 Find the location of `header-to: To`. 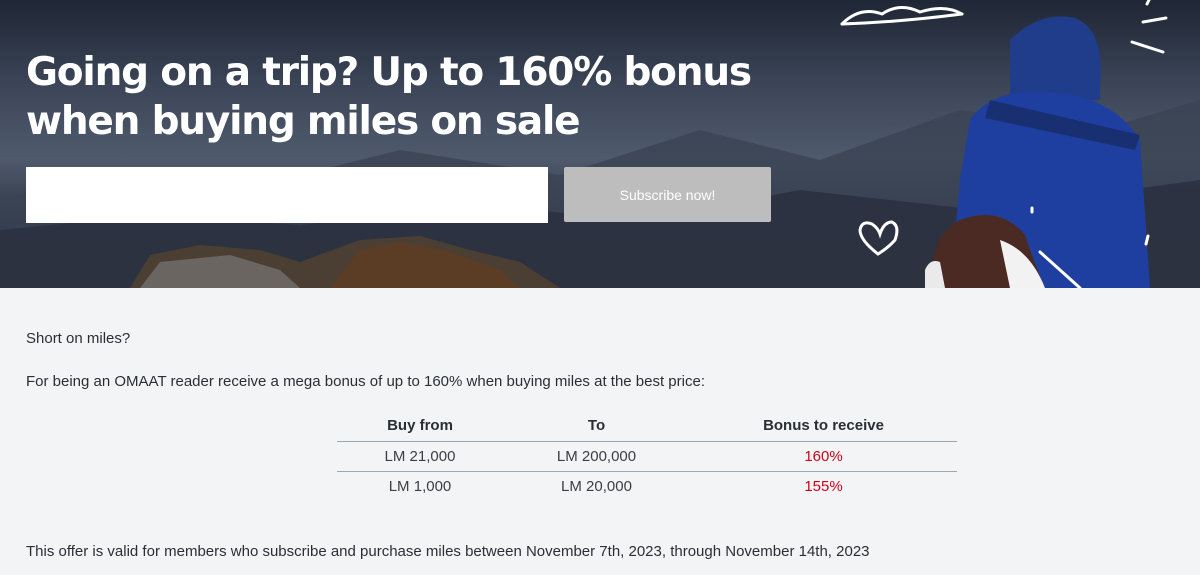

header-to: To is located at coordinates (596, 426).